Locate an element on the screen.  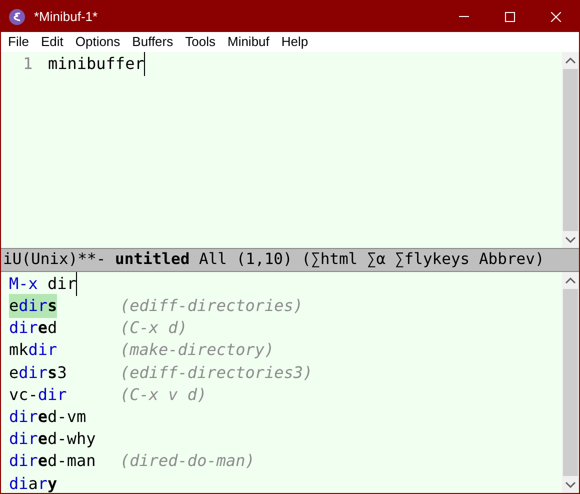
candidate-name: vc-dir is located at coordinates (38, 394).